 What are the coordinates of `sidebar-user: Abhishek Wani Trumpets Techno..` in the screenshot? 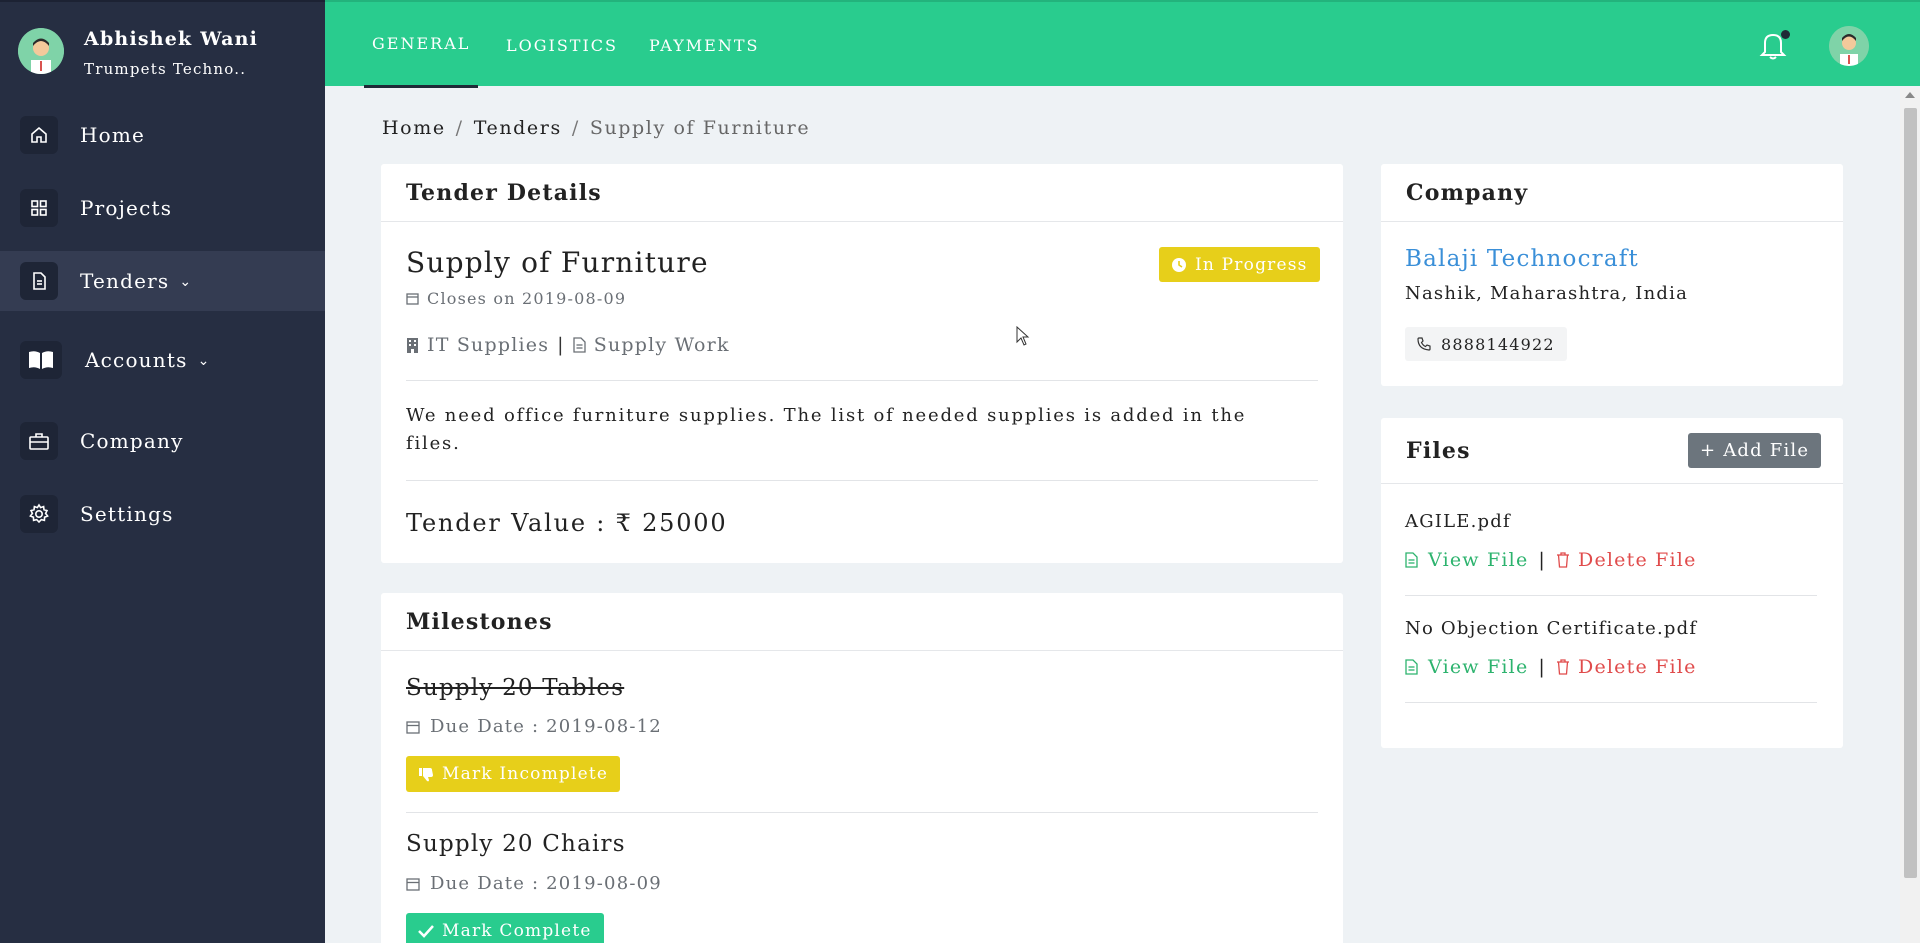 It's located at (162, 44).